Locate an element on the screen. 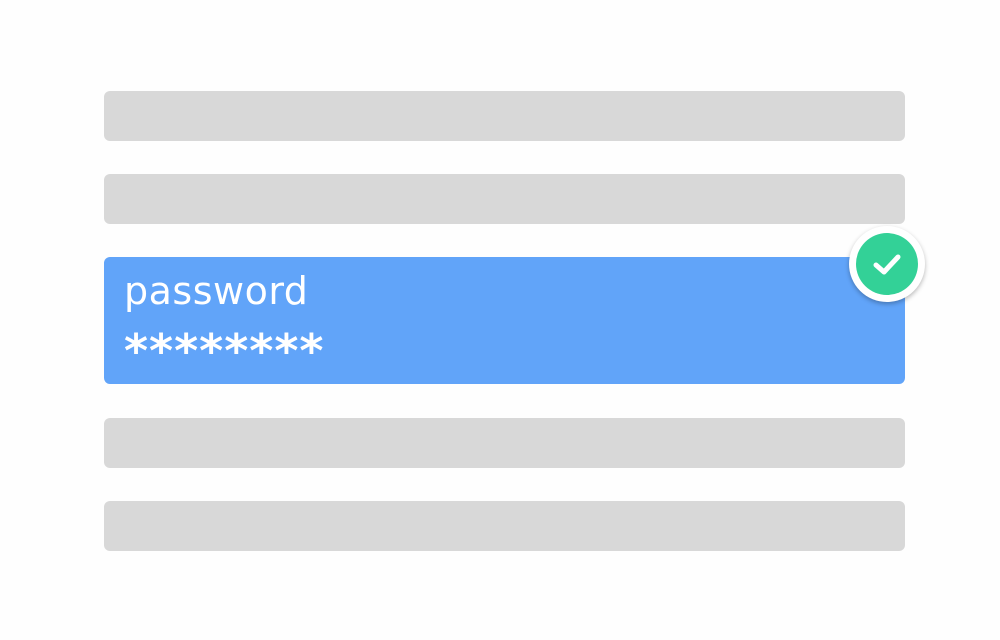 The width and height of the screenshot is (1000, 640). check-icon is located at coordinates (887, 264).